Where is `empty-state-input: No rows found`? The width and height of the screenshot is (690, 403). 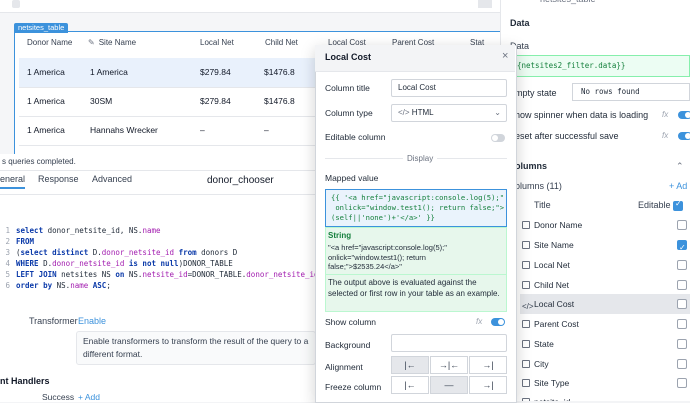 empty-state-input: No rows found is located at coordinates (631, 92).